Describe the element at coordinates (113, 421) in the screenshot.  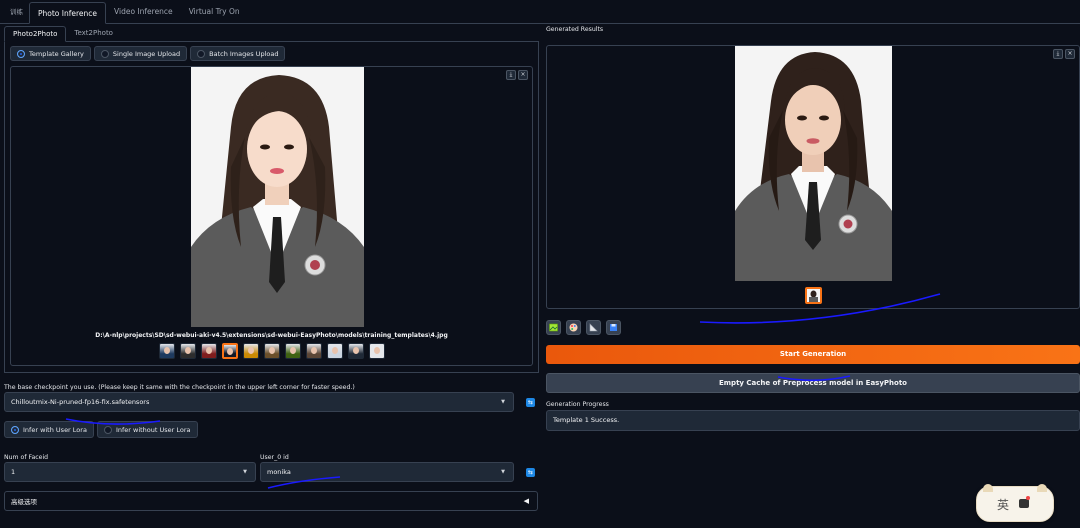
I see `annotation-underline-lora` at that location.